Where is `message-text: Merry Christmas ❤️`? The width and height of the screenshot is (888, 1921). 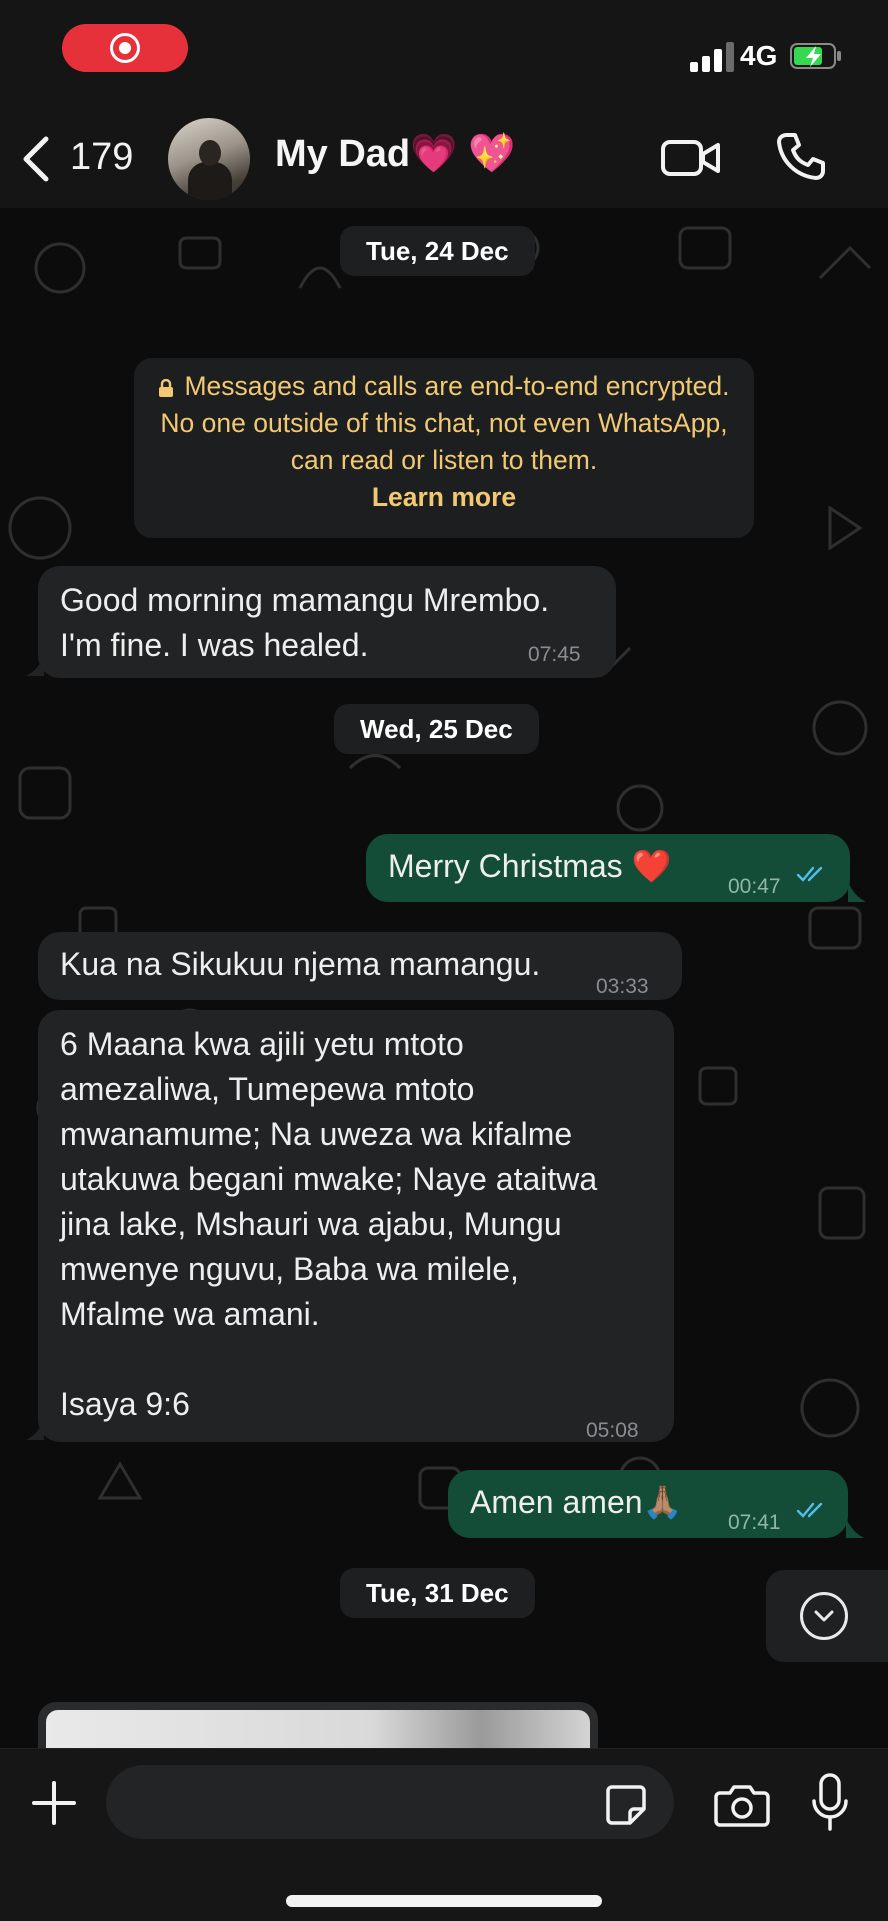 message-text: Merry Christmas ❤️ is located at coordinates (530, 866).